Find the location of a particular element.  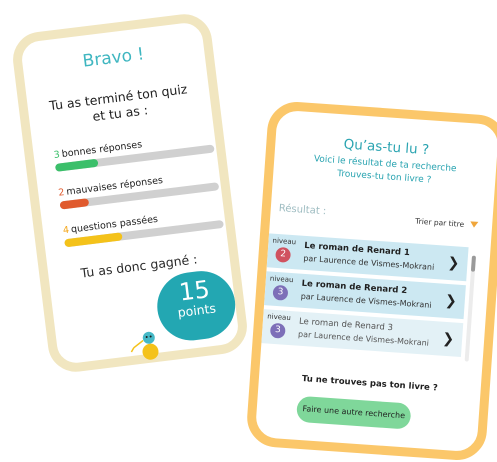

stat-correct-fill is located at coordinates (76, 165).